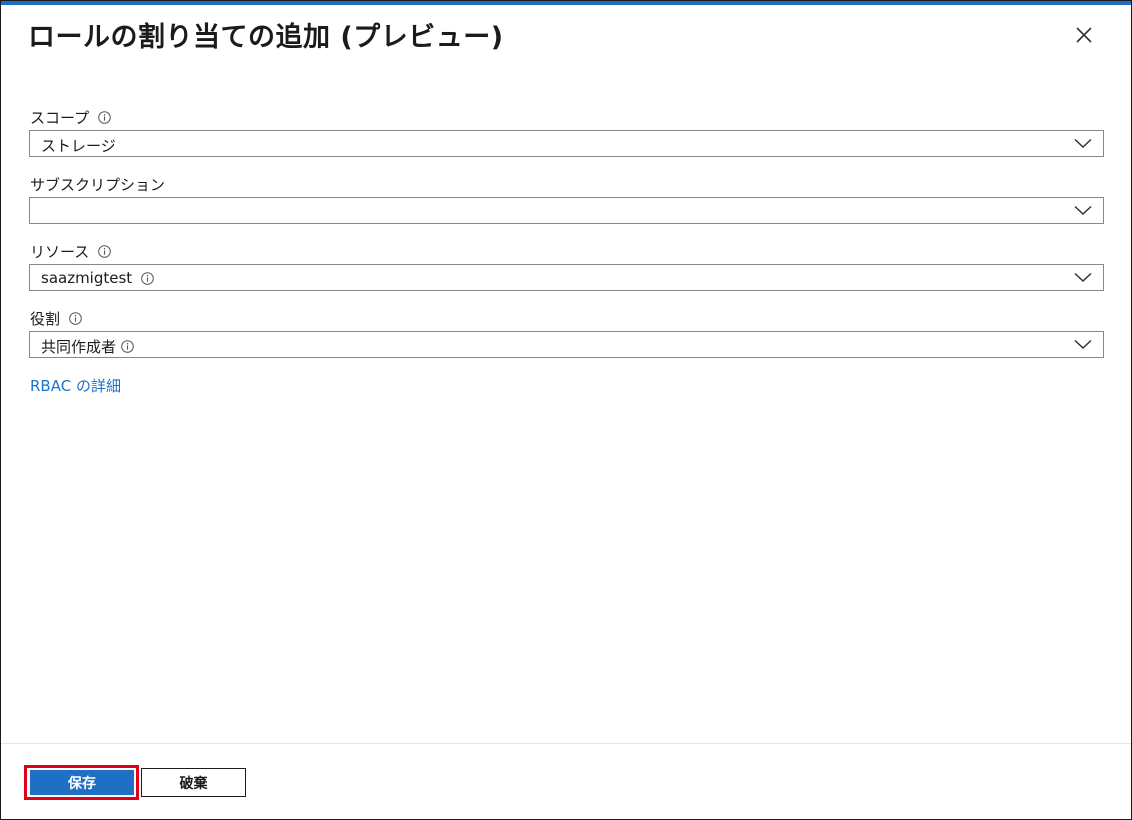 The height and width of the screenshot is (820, 1132). I want to click on resource-label-text: リソース, so click(60, 252).